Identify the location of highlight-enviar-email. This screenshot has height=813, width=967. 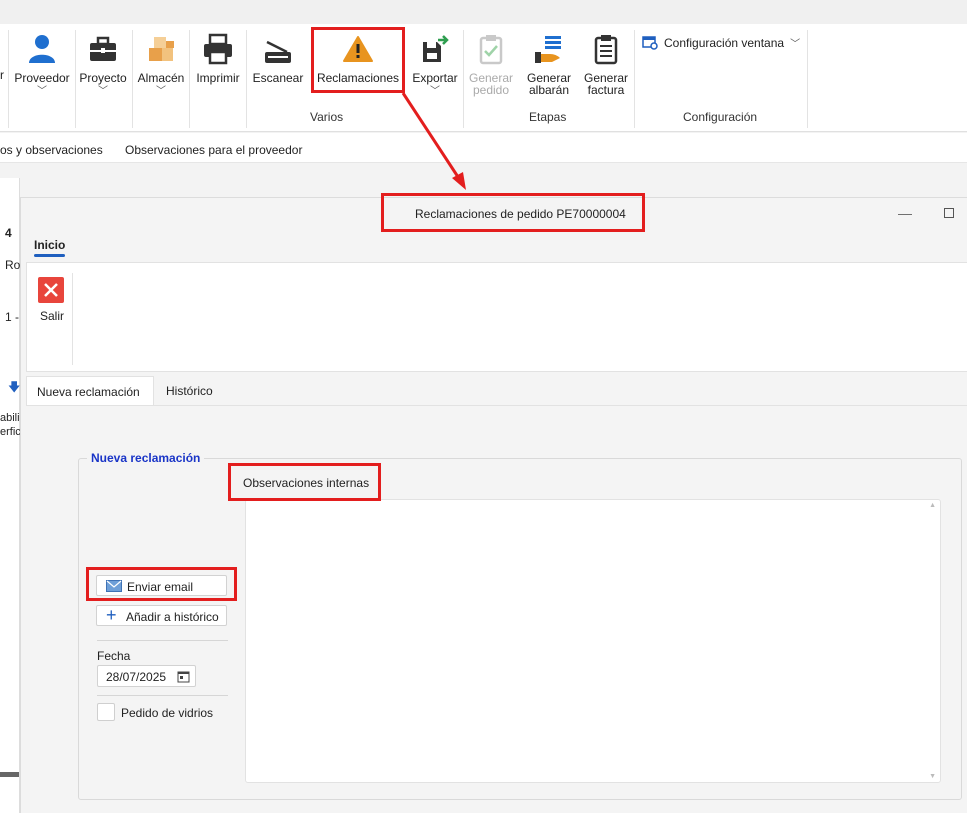
(161, 584).